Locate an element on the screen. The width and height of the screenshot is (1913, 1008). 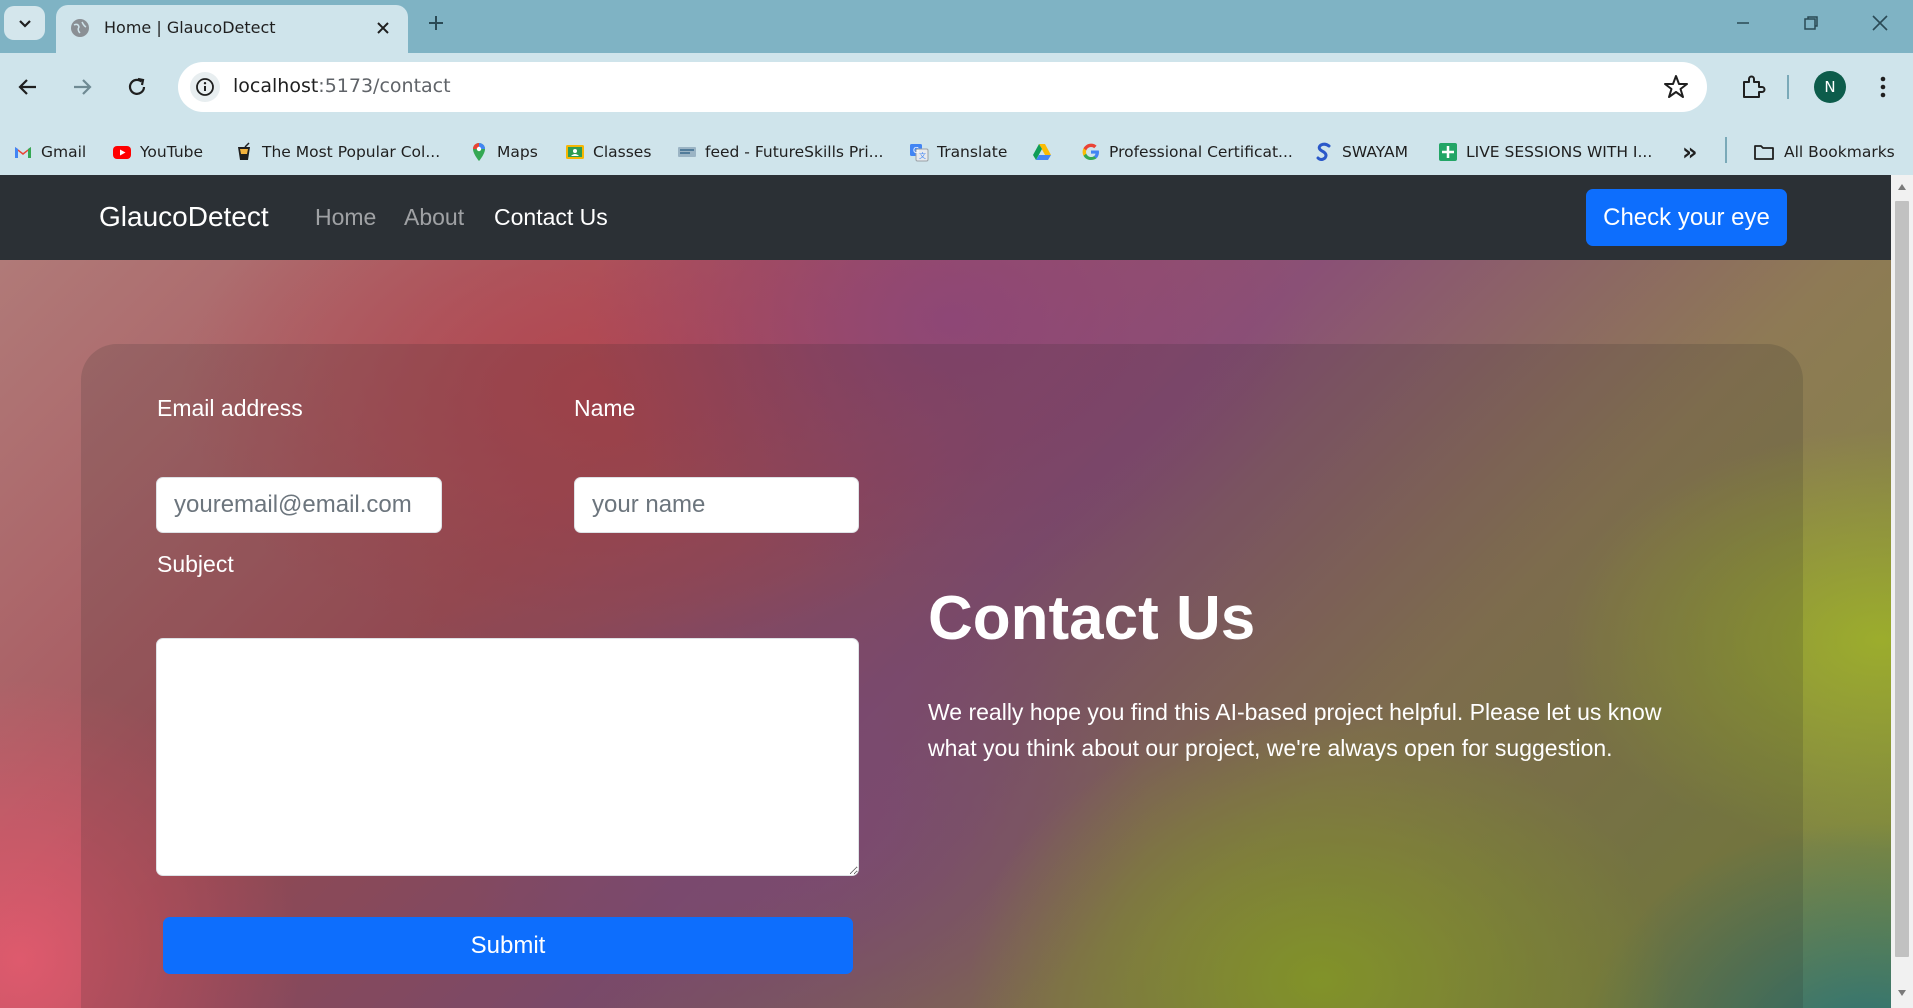
site-brand: GlaucoDetect is located at coordinates (184, 217).